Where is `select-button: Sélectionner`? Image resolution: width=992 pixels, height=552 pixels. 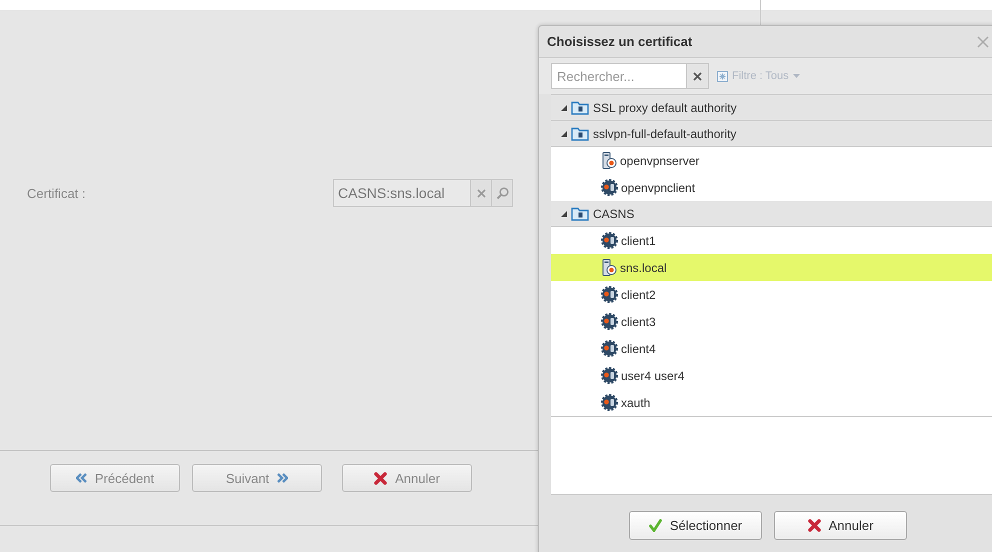
select-button: Sélectionner is located at coordinates (695, 525).